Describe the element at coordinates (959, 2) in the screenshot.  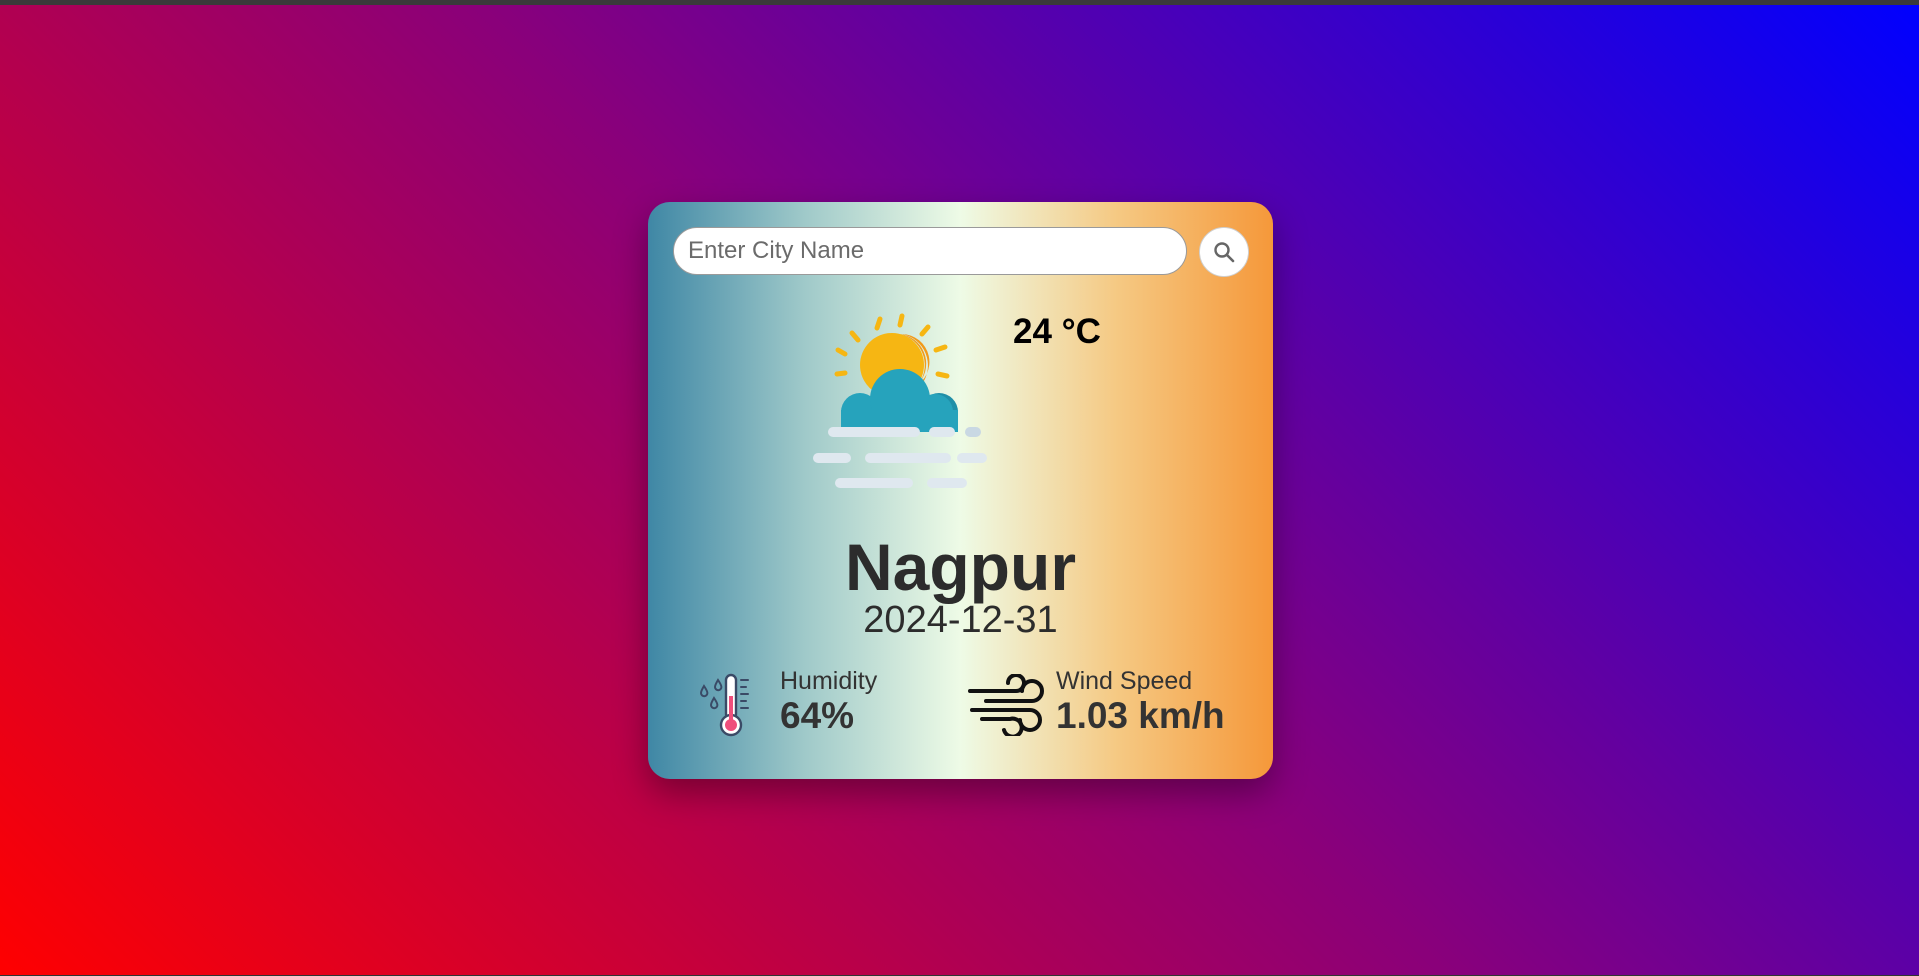
I see `window-top-bar` at that location.